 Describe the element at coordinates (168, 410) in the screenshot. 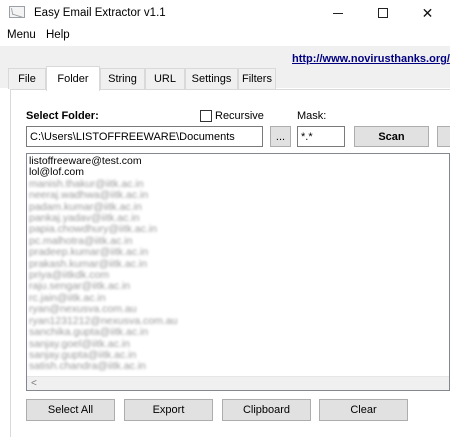

I see `export-button: Export` at that location.